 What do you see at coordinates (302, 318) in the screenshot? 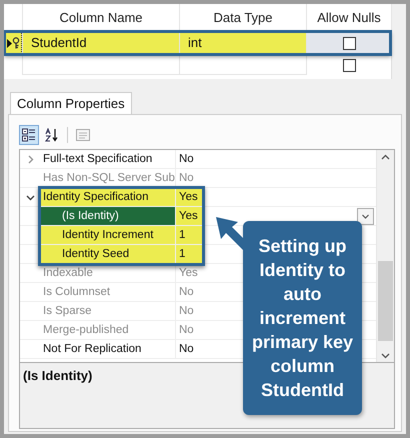
I see `callout: Setting up Identity to auto increment primary key column StudentId` at bounding box center [302, 318].